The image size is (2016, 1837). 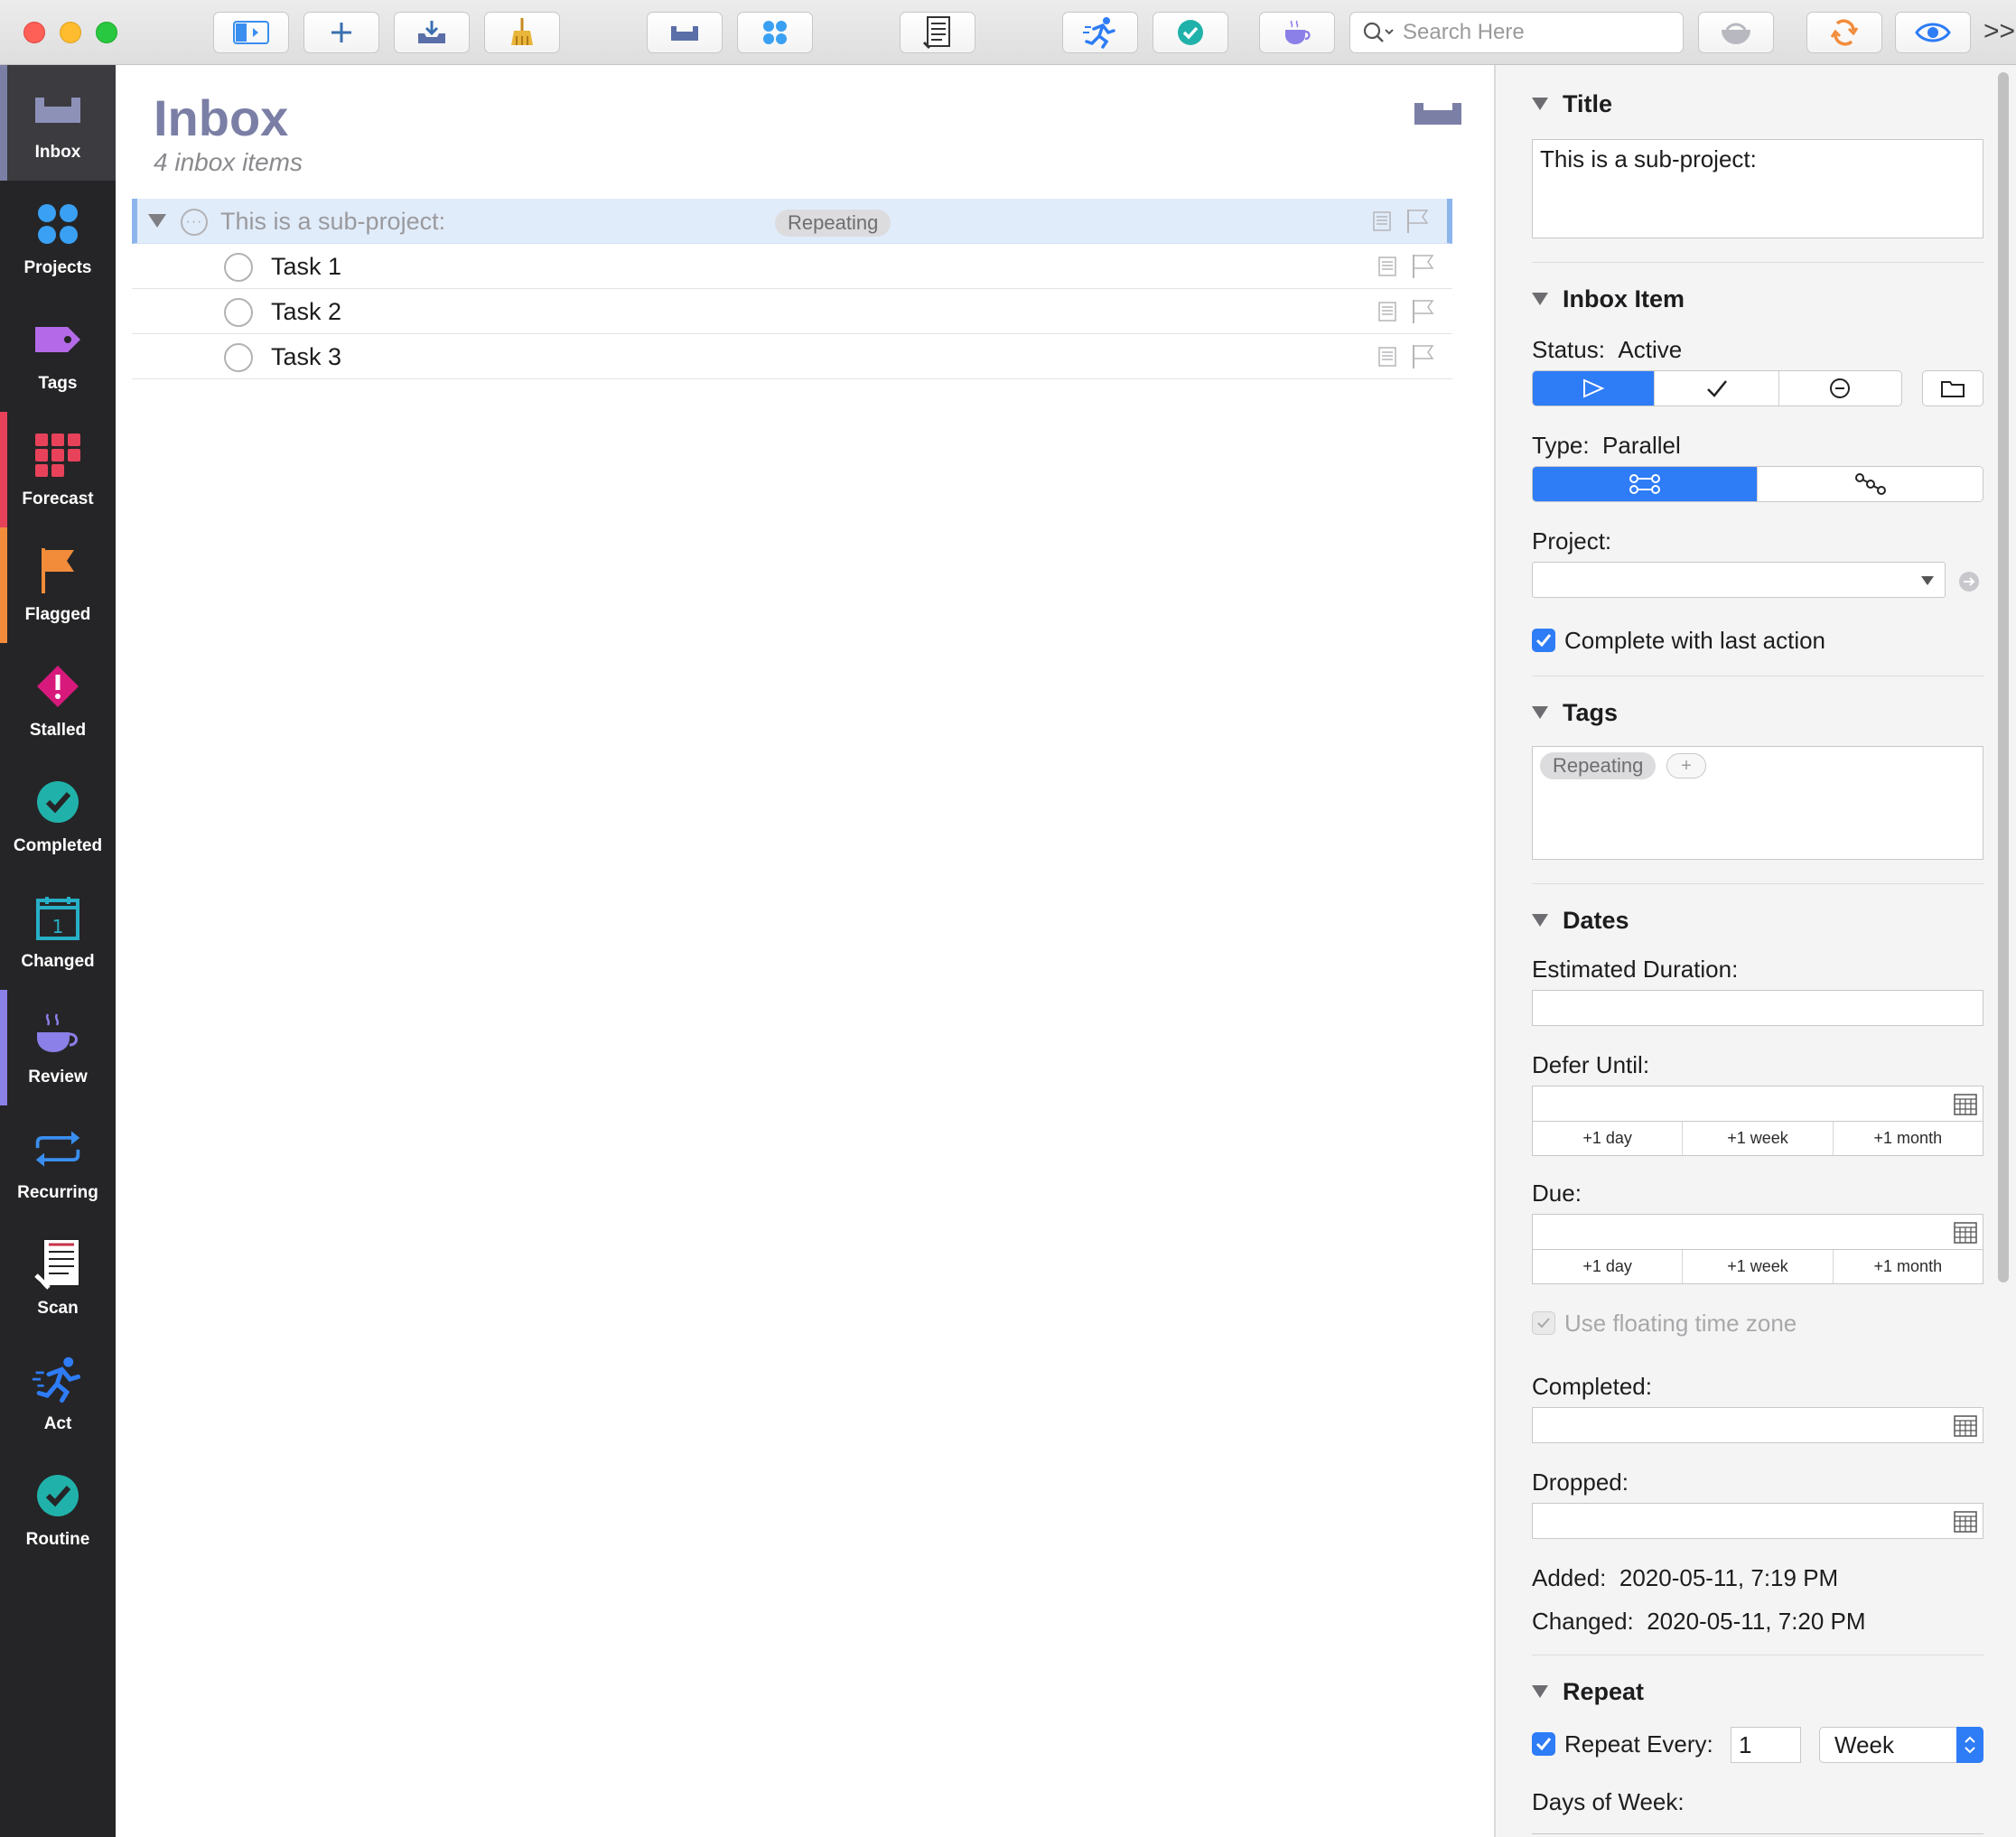 I want to click on project-folder-button, so click(x=1953, y=388).